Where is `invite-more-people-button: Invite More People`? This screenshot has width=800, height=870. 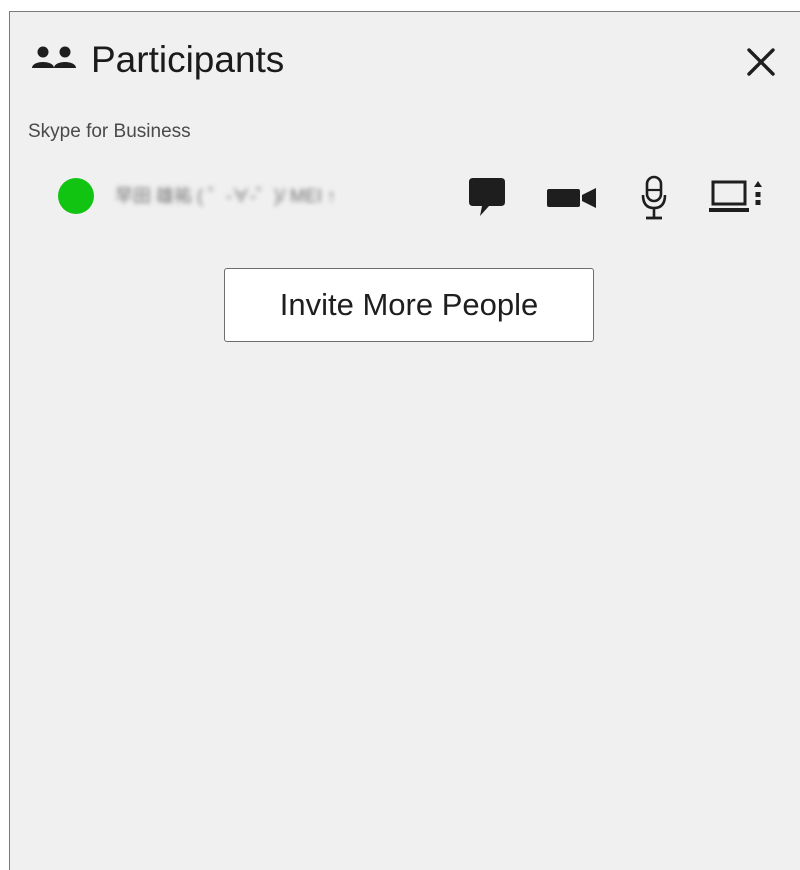
invite-more-people-button: Invite More People is located at coordinates (409, 305).